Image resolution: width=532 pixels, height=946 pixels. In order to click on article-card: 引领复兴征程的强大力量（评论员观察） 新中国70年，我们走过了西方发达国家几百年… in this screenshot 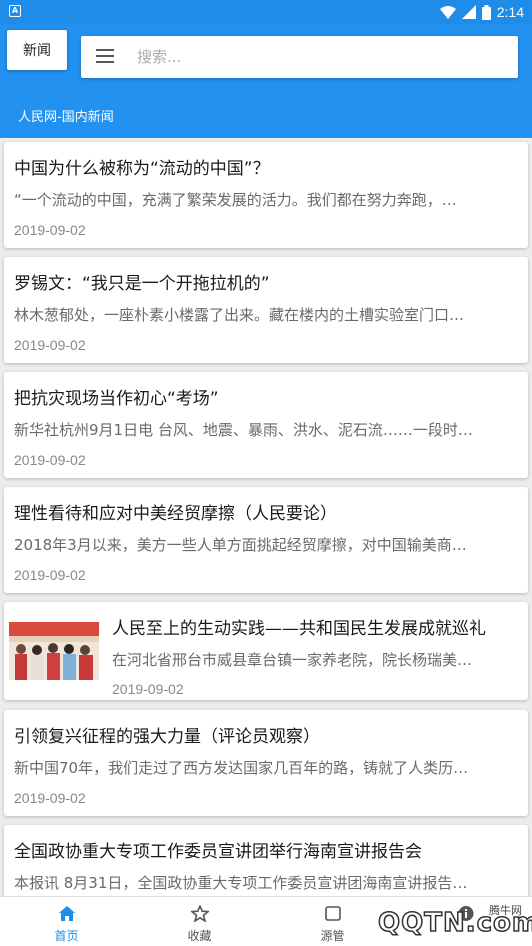, I will do `click(266, 763)`.